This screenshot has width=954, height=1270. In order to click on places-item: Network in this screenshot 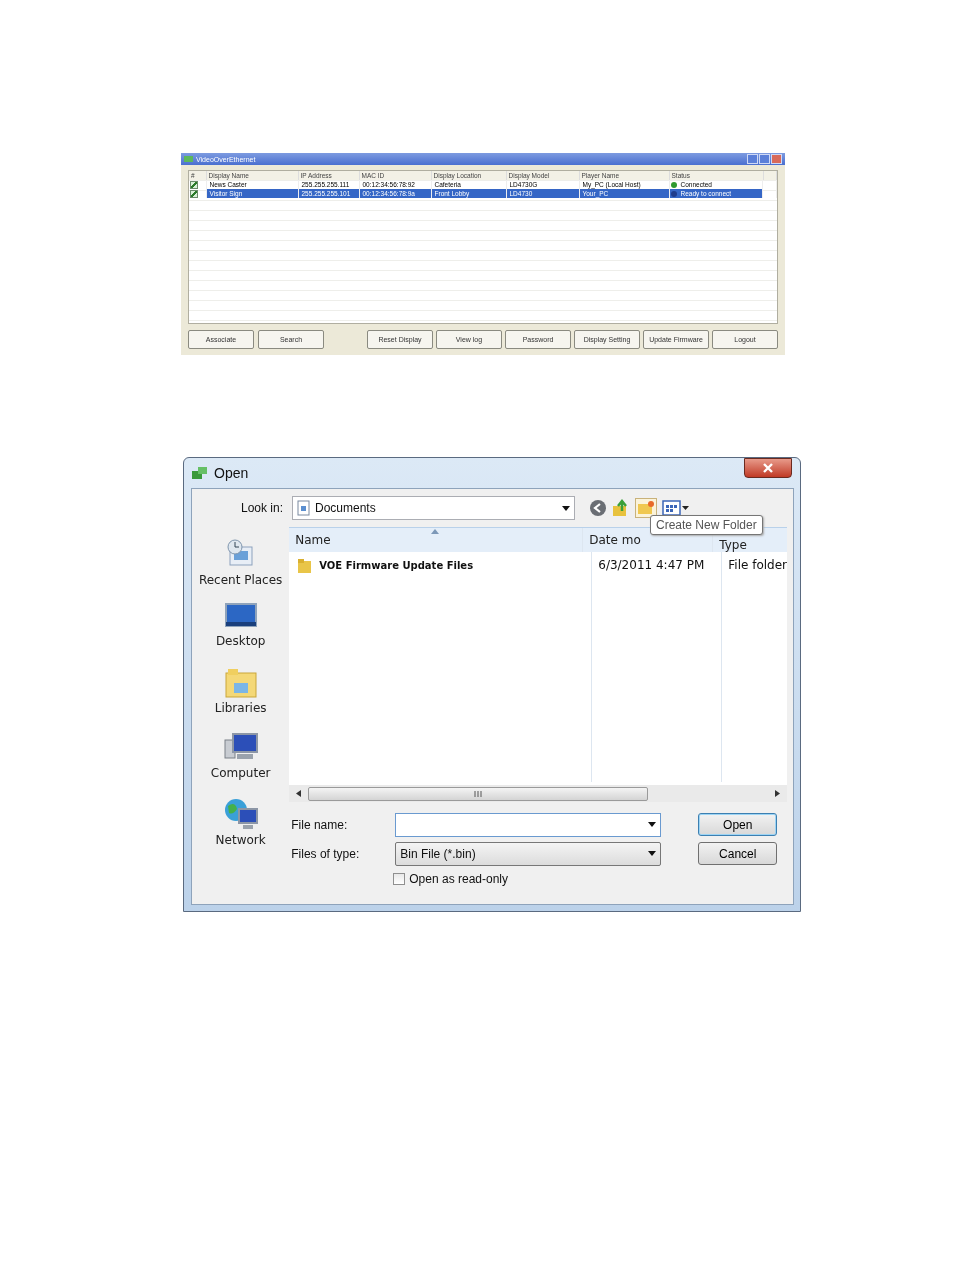, I will do `click(240, 824)`.